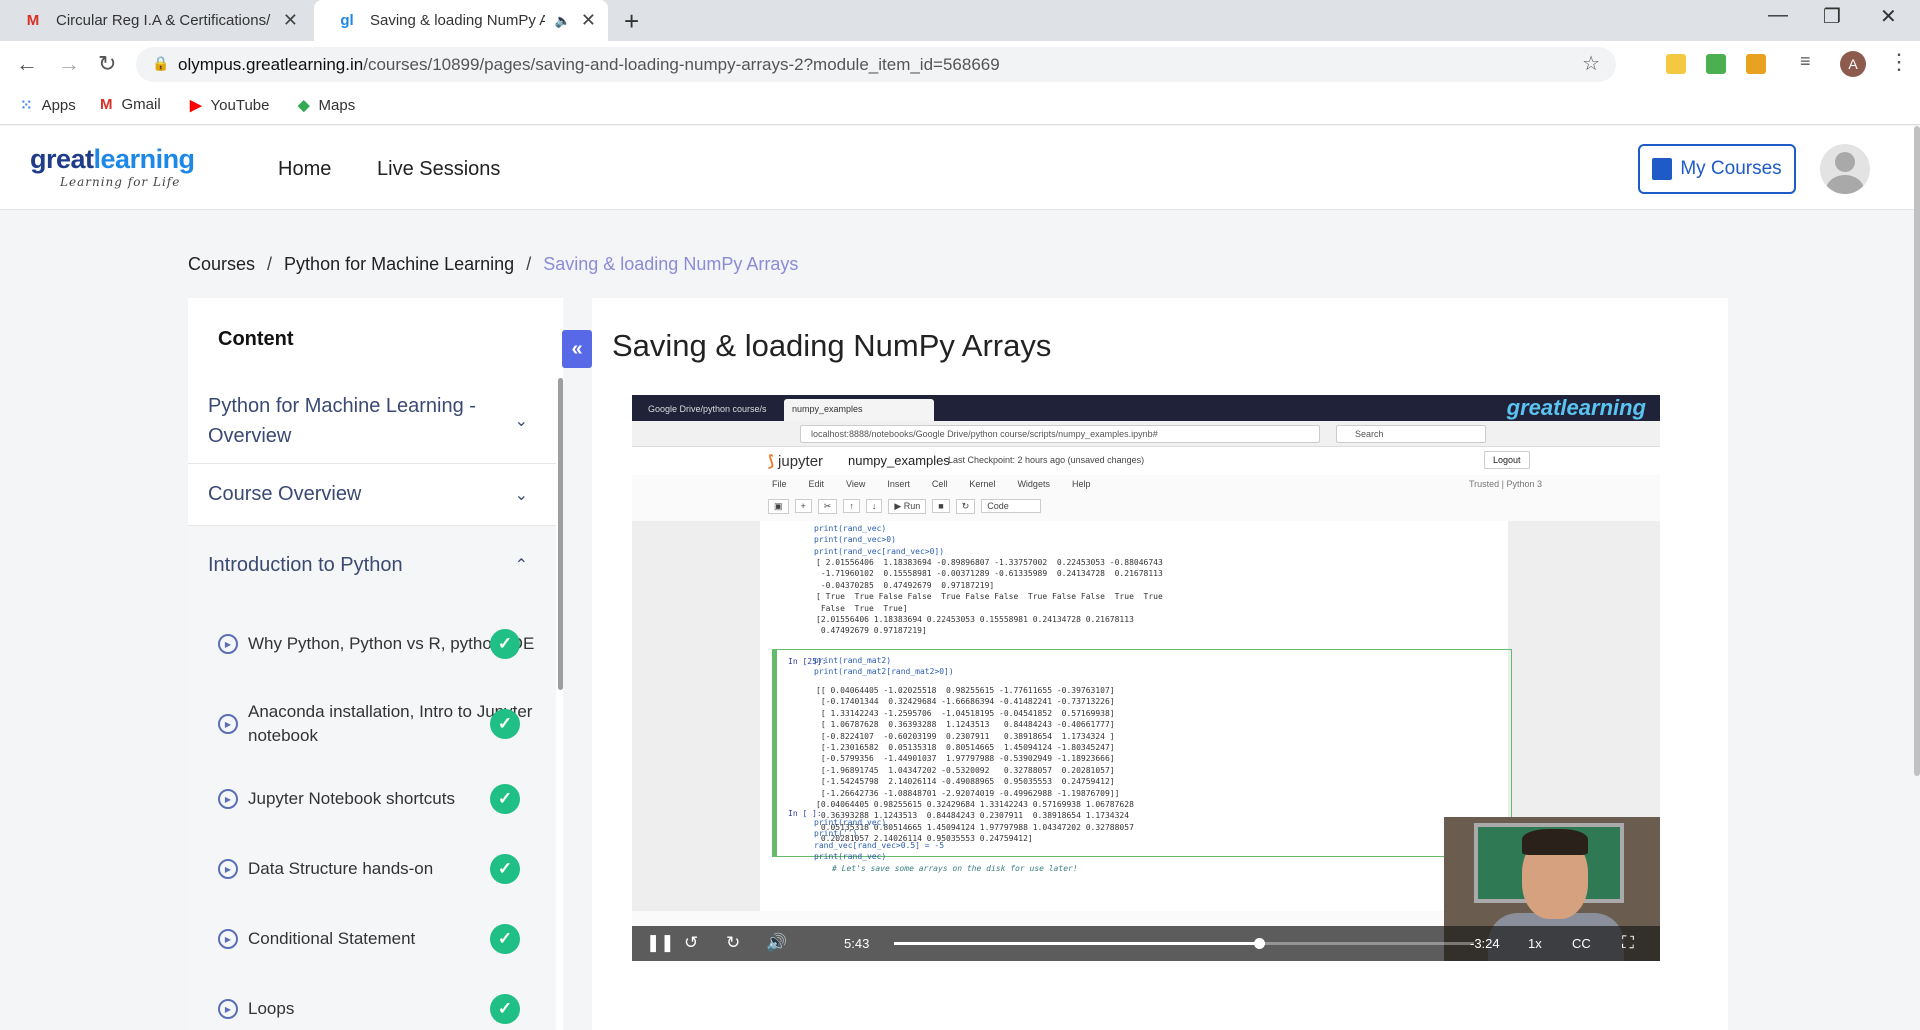 This screenshot has height=1030, width=1920. I want to click on youtube-icon: ▶, so click(196, 105).